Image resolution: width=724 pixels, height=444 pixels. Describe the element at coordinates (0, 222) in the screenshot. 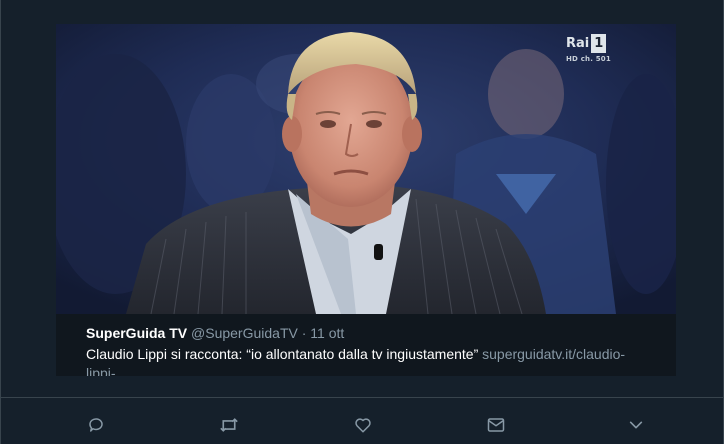

I see `left-border` at that location.